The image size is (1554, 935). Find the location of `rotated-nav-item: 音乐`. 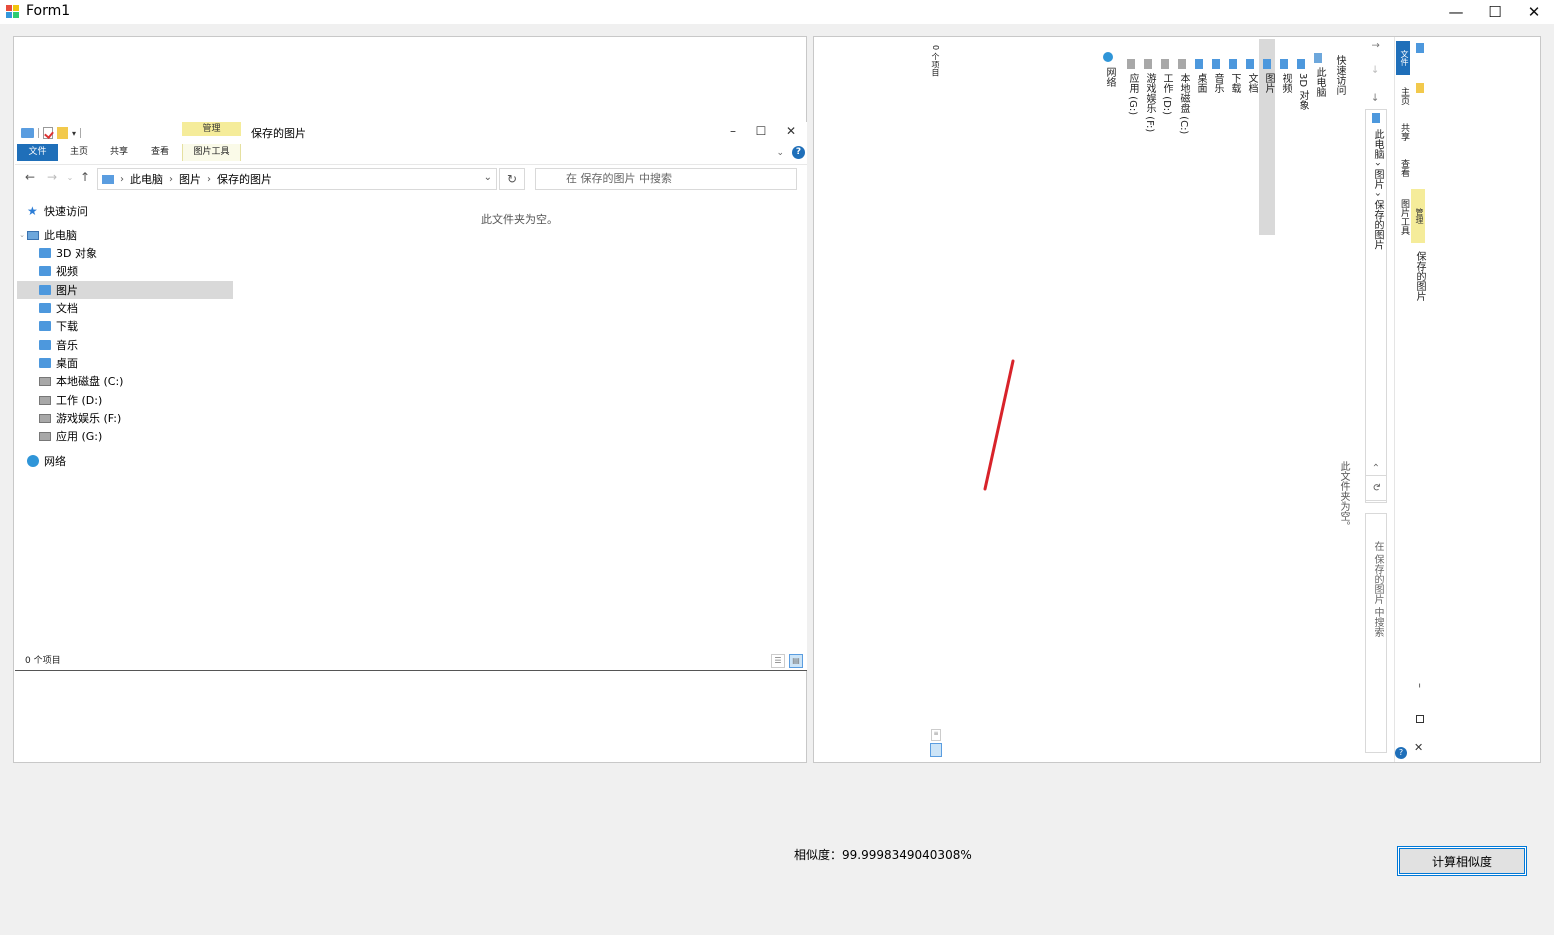

rotated-nav-item: 音乐 is located at coordinates (1217, 83).